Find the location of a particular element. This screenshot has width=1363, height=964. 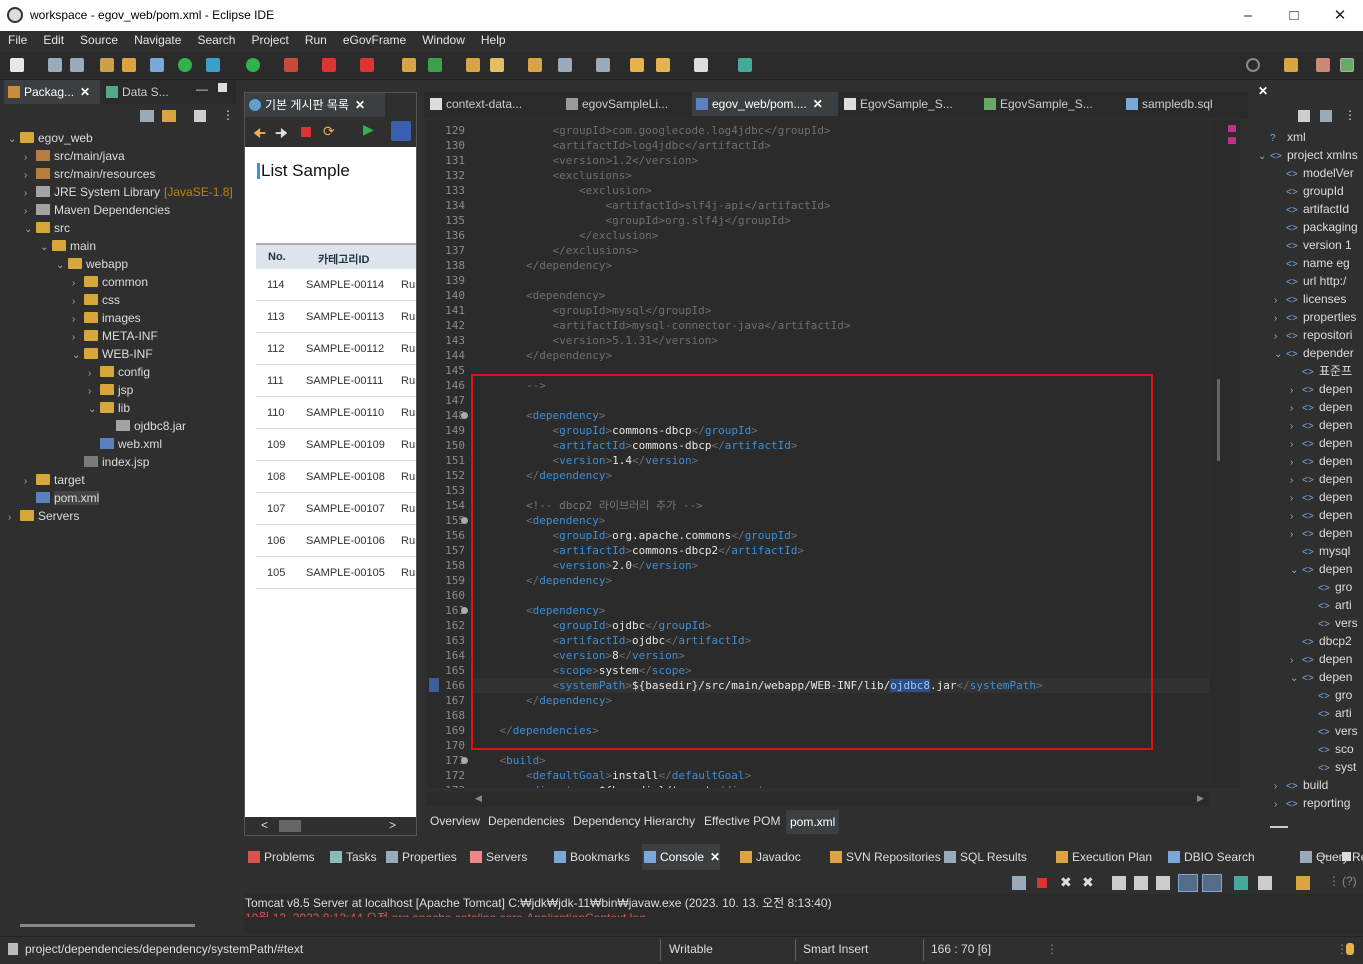

open-task-icon is located at coordinates (129, 65).